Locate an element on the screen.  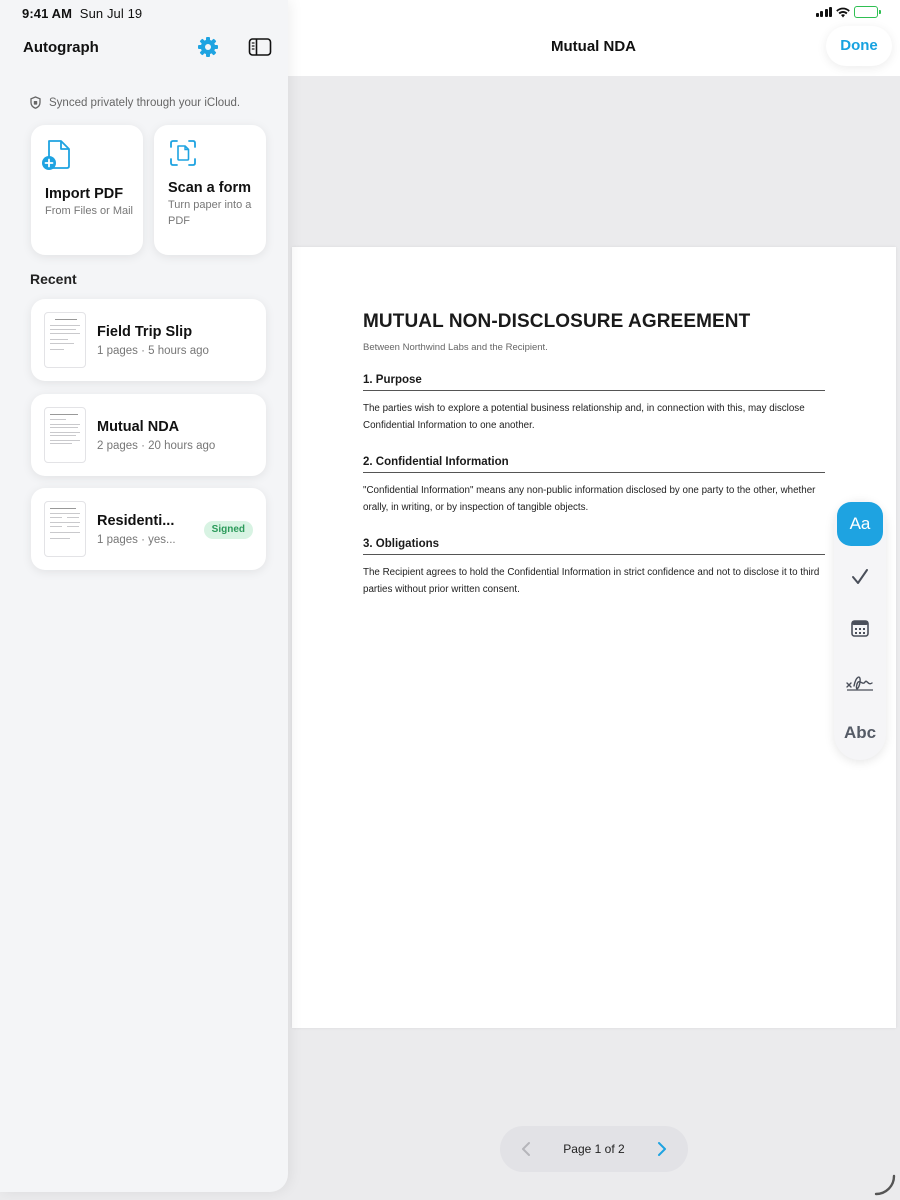
signature-tool-button is located at coordinates (860, 682).